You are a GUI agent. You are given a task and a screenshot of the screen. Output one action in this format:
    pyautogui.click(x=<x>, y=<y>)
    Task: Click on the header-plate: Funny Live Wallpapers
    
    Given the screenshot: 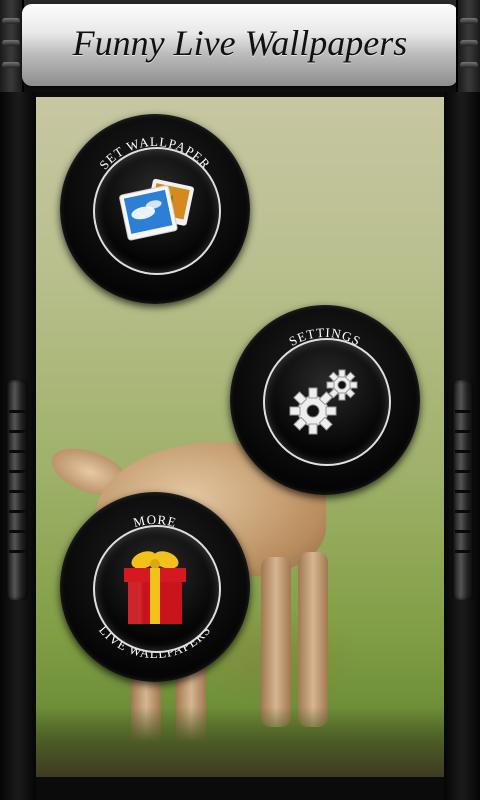 What is the action you would take?
    pyautogui.click(x=240, y=45)
    